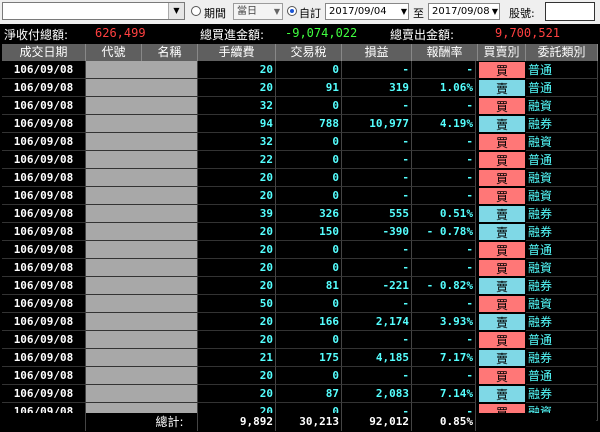  I want to click on cell-tax: 175, so click(309, 358).